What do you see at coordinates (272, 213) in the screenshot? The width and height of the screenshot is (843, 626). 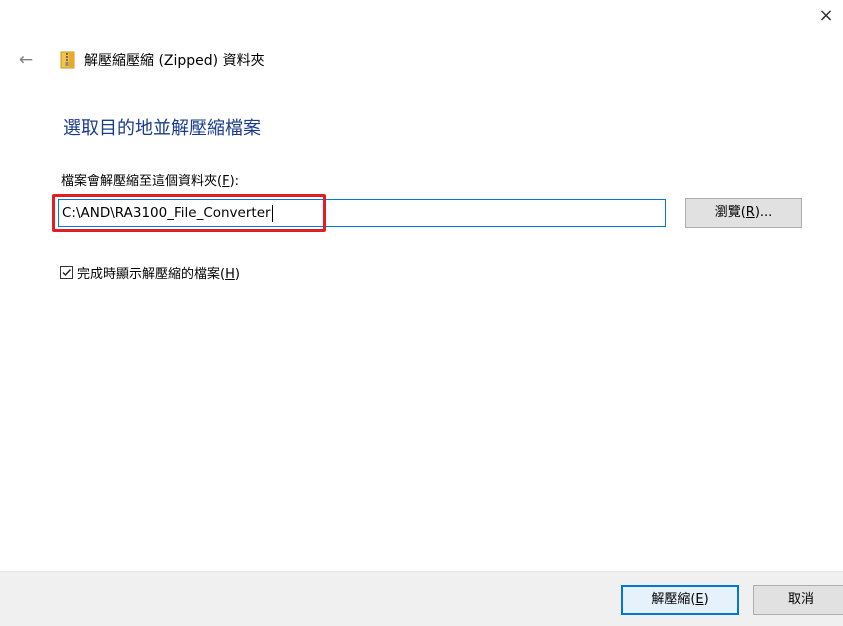 I see `text-caret` at bounding box center [272, 213].